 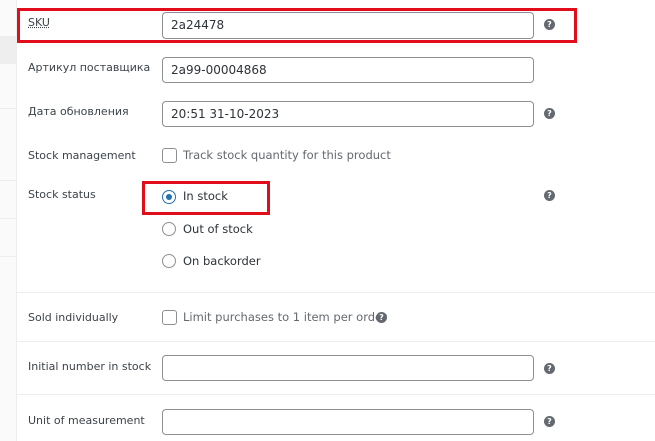 I want to click on sold-individually-label: Sold individually, so click(x=73, y=317).